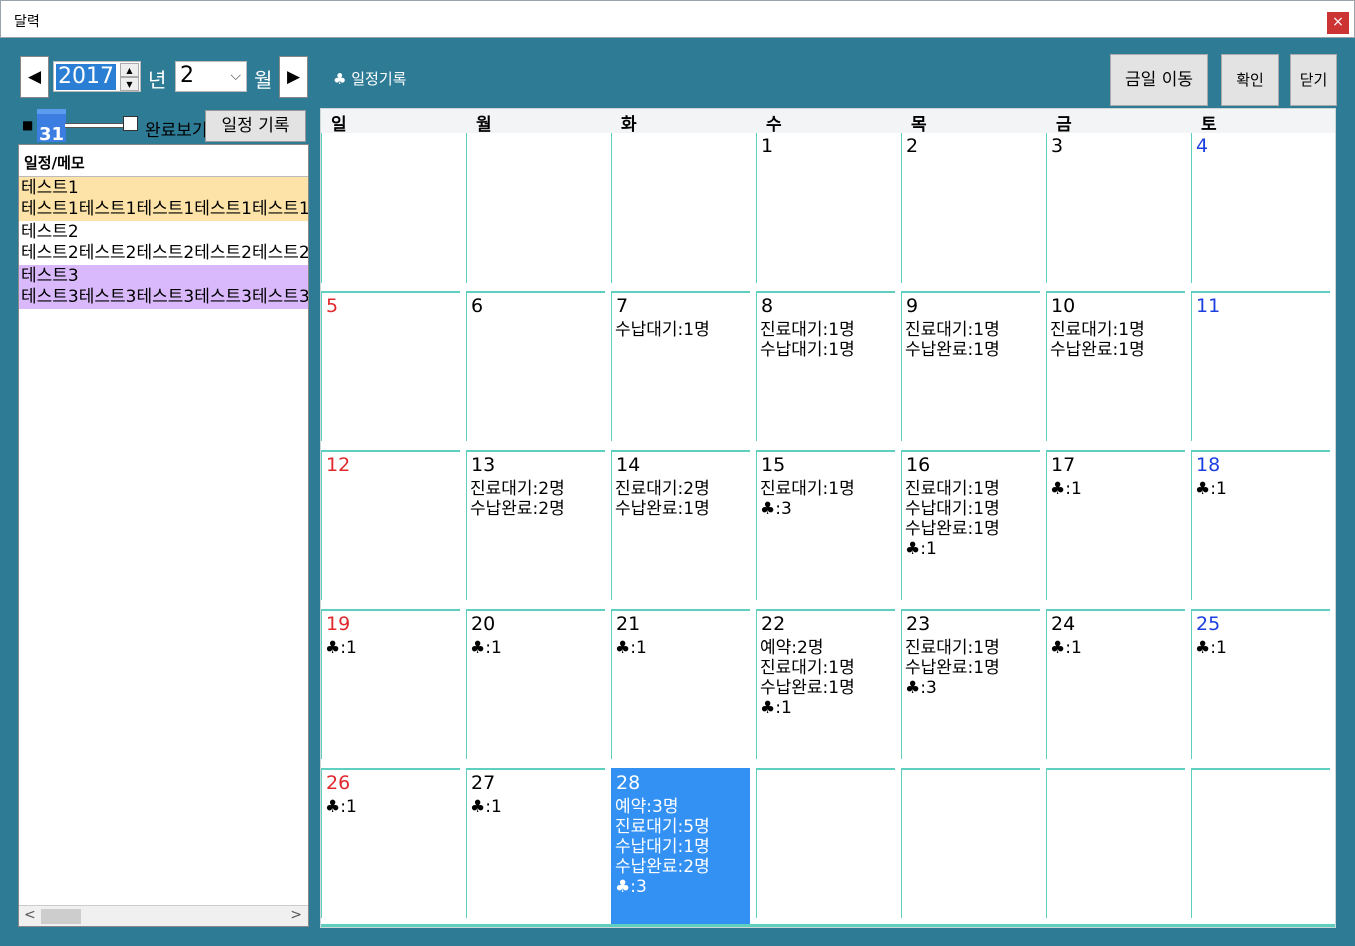  I want to click on calendar-day-cell: 1, so click(825, 208).